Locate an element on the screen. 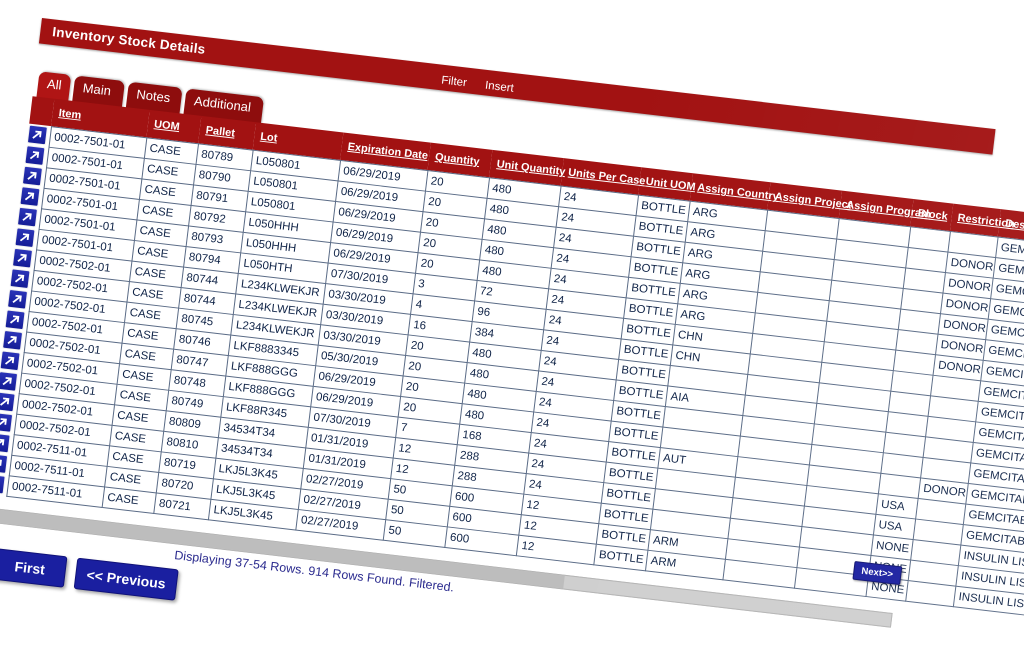 Image resolution: width=1024 pixels, height=652 pixels. grid-header-label: Unit UOM is located at coordinates (670, 184).